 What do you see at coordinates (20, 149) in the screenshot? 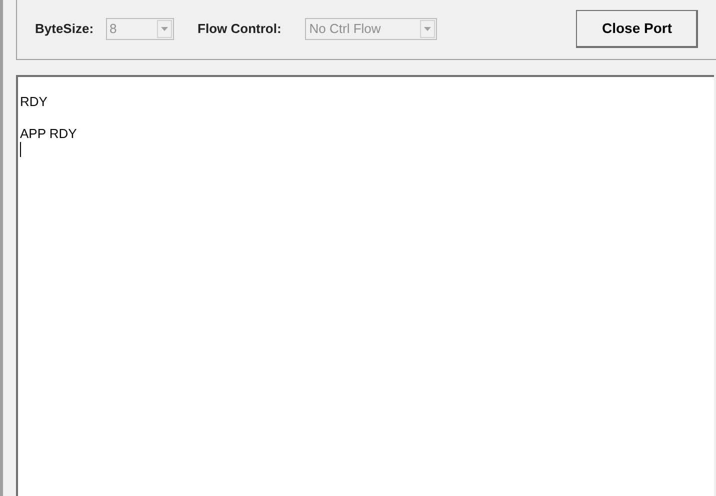
I see `text-cursor` at bounding box center [20, 149].